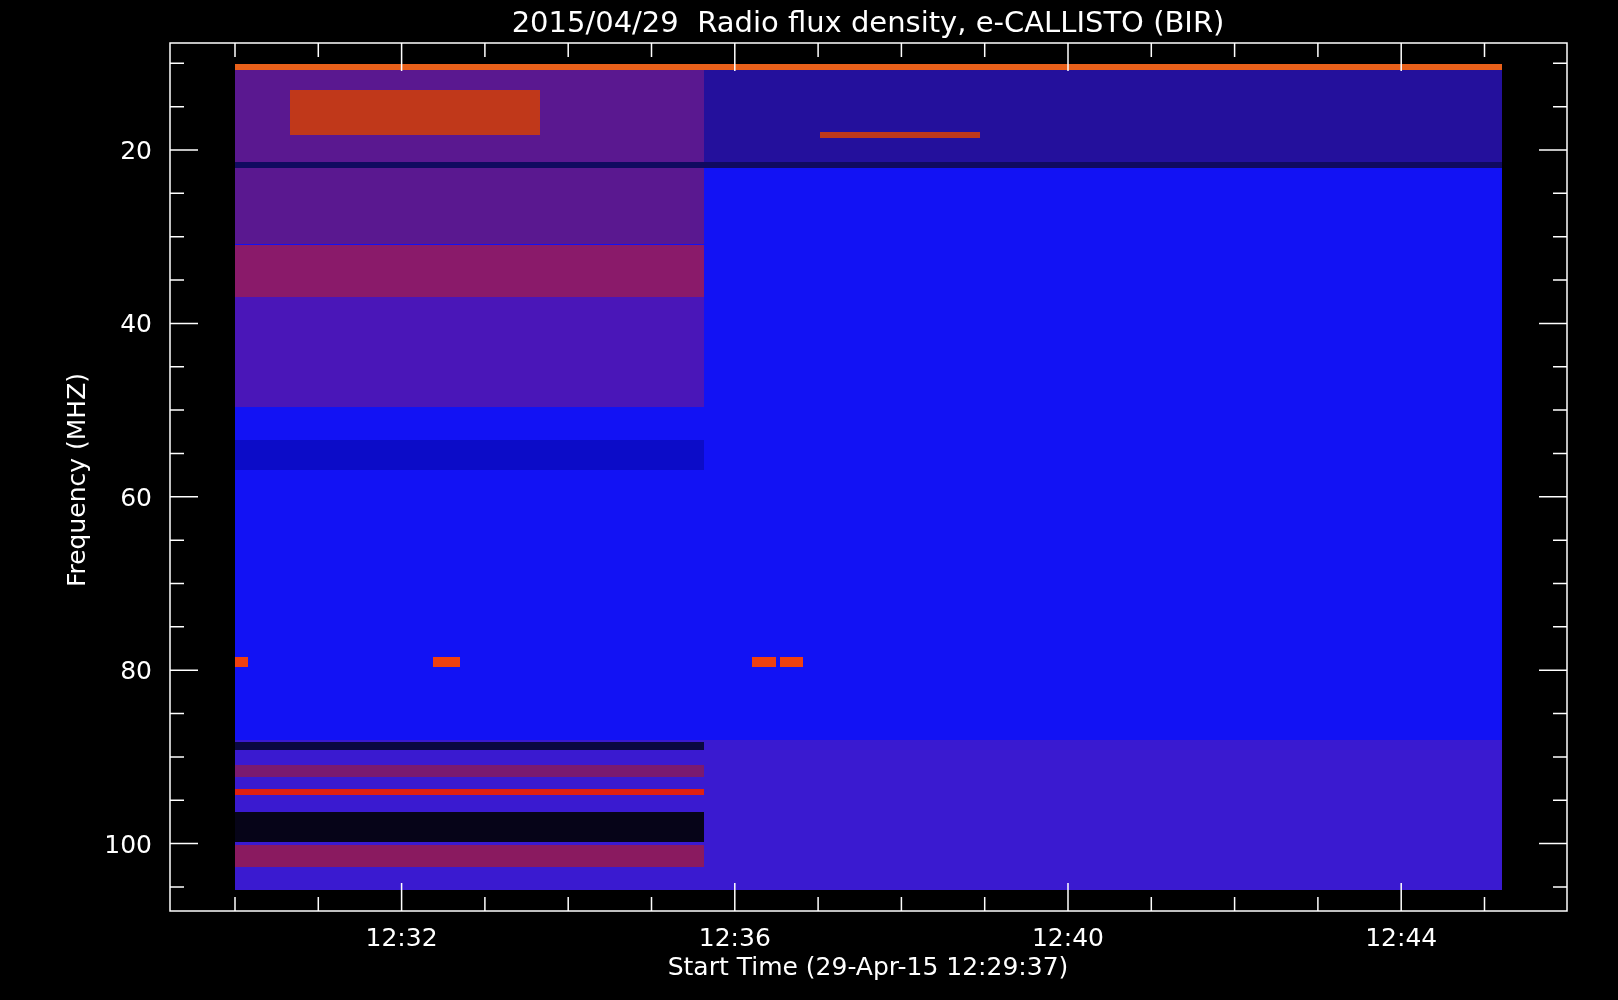 This screenshot has height=1000, width=1618. What do you see at coordinates (734, 937) in the screenshot?
I see `x-tick-label: 12:36` at bounding box center [734, 937].